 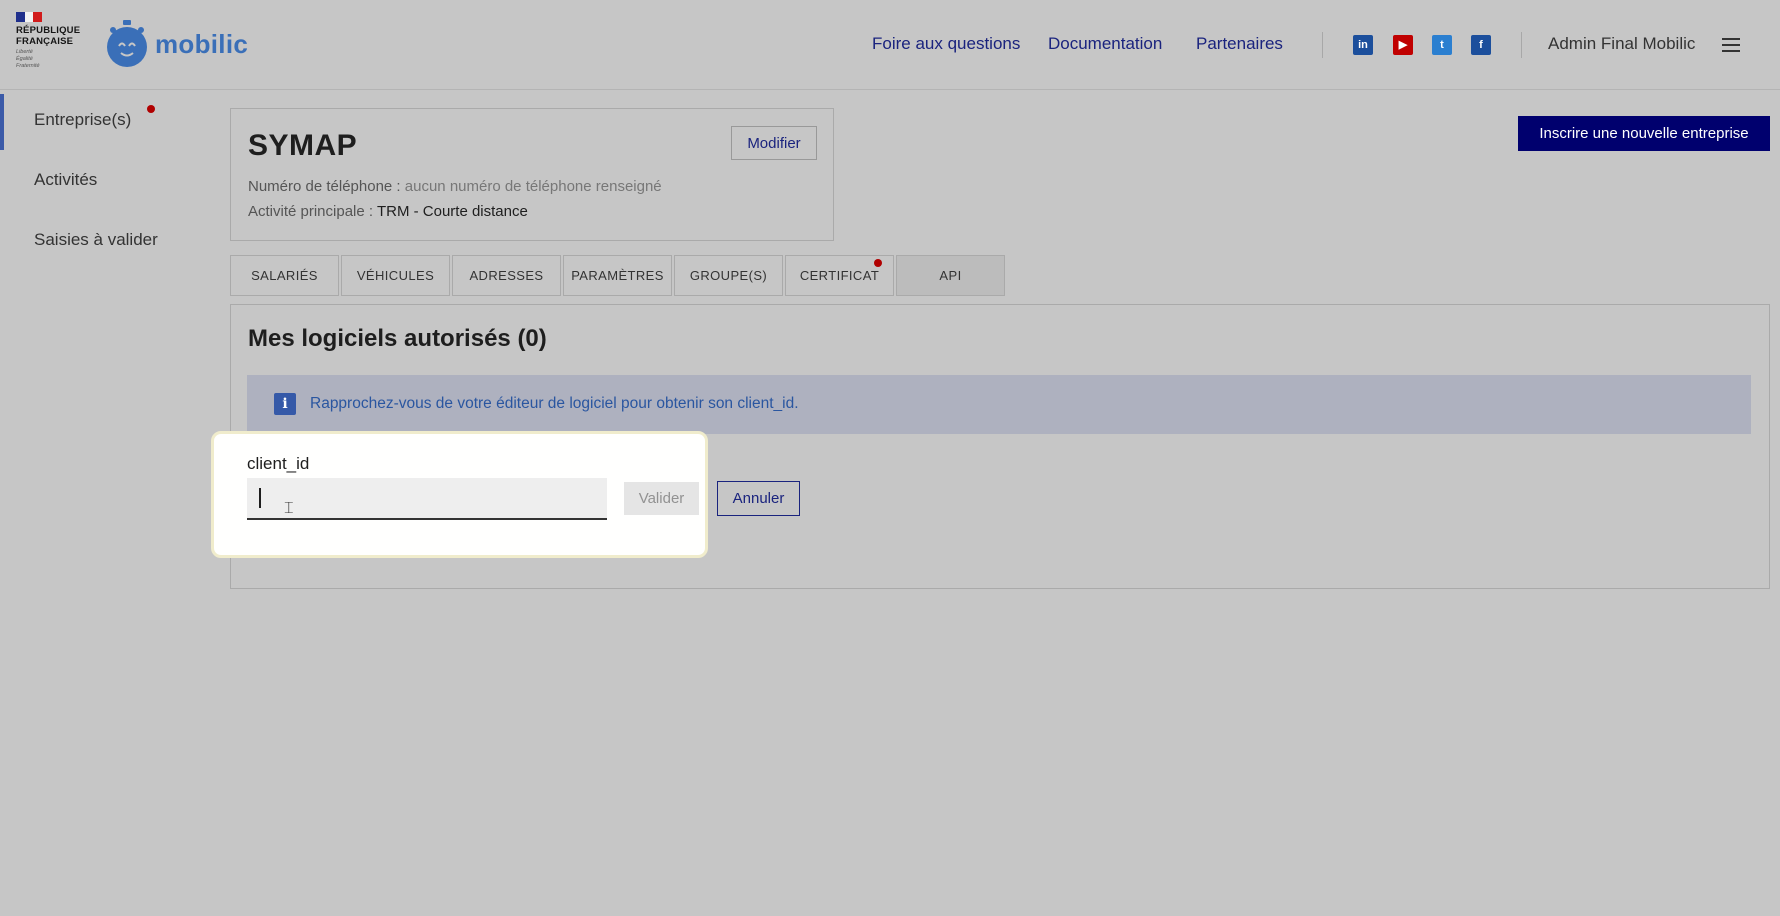 I want to click on tab-groupes: GROUPE(S), so click(x=728, y=275).